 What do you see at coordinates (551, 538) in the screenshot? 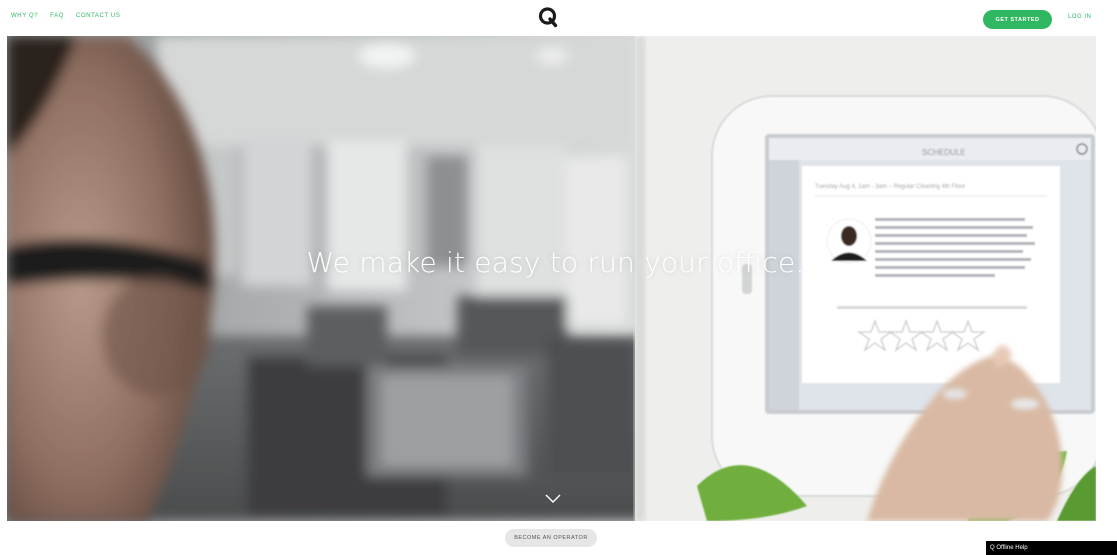
I see `become-operator-button: BECOME AN OPERATOR` at bounding box center [551, 538].